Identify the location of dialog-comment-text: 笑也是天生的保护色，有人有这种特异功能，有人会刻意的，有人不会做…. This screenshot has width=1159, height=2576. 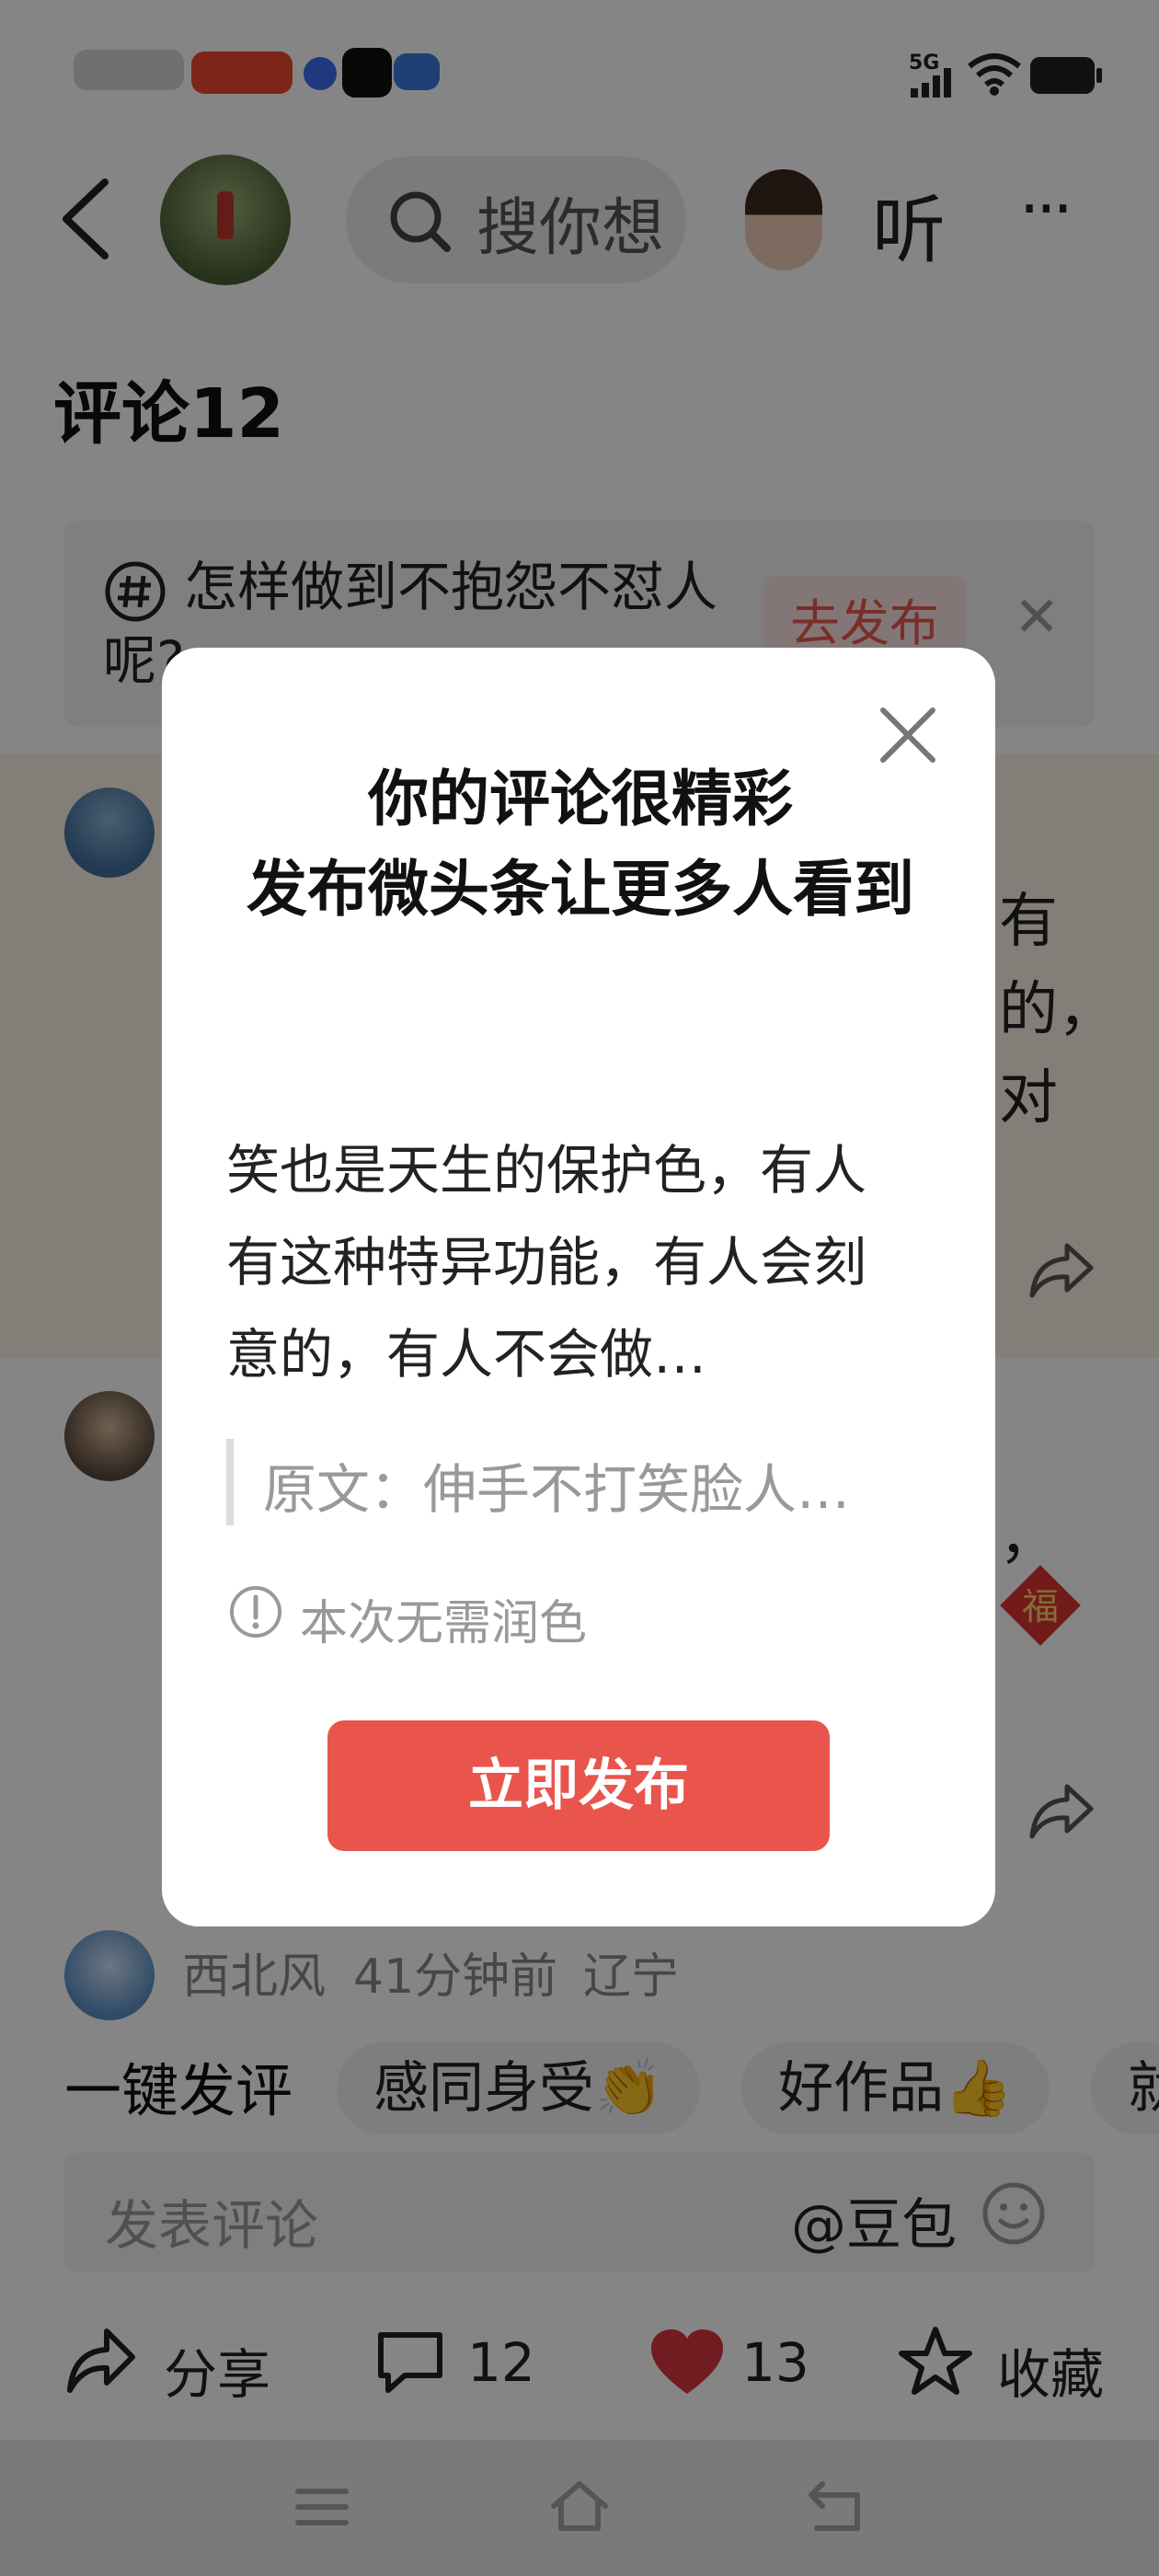
(546, 1262).